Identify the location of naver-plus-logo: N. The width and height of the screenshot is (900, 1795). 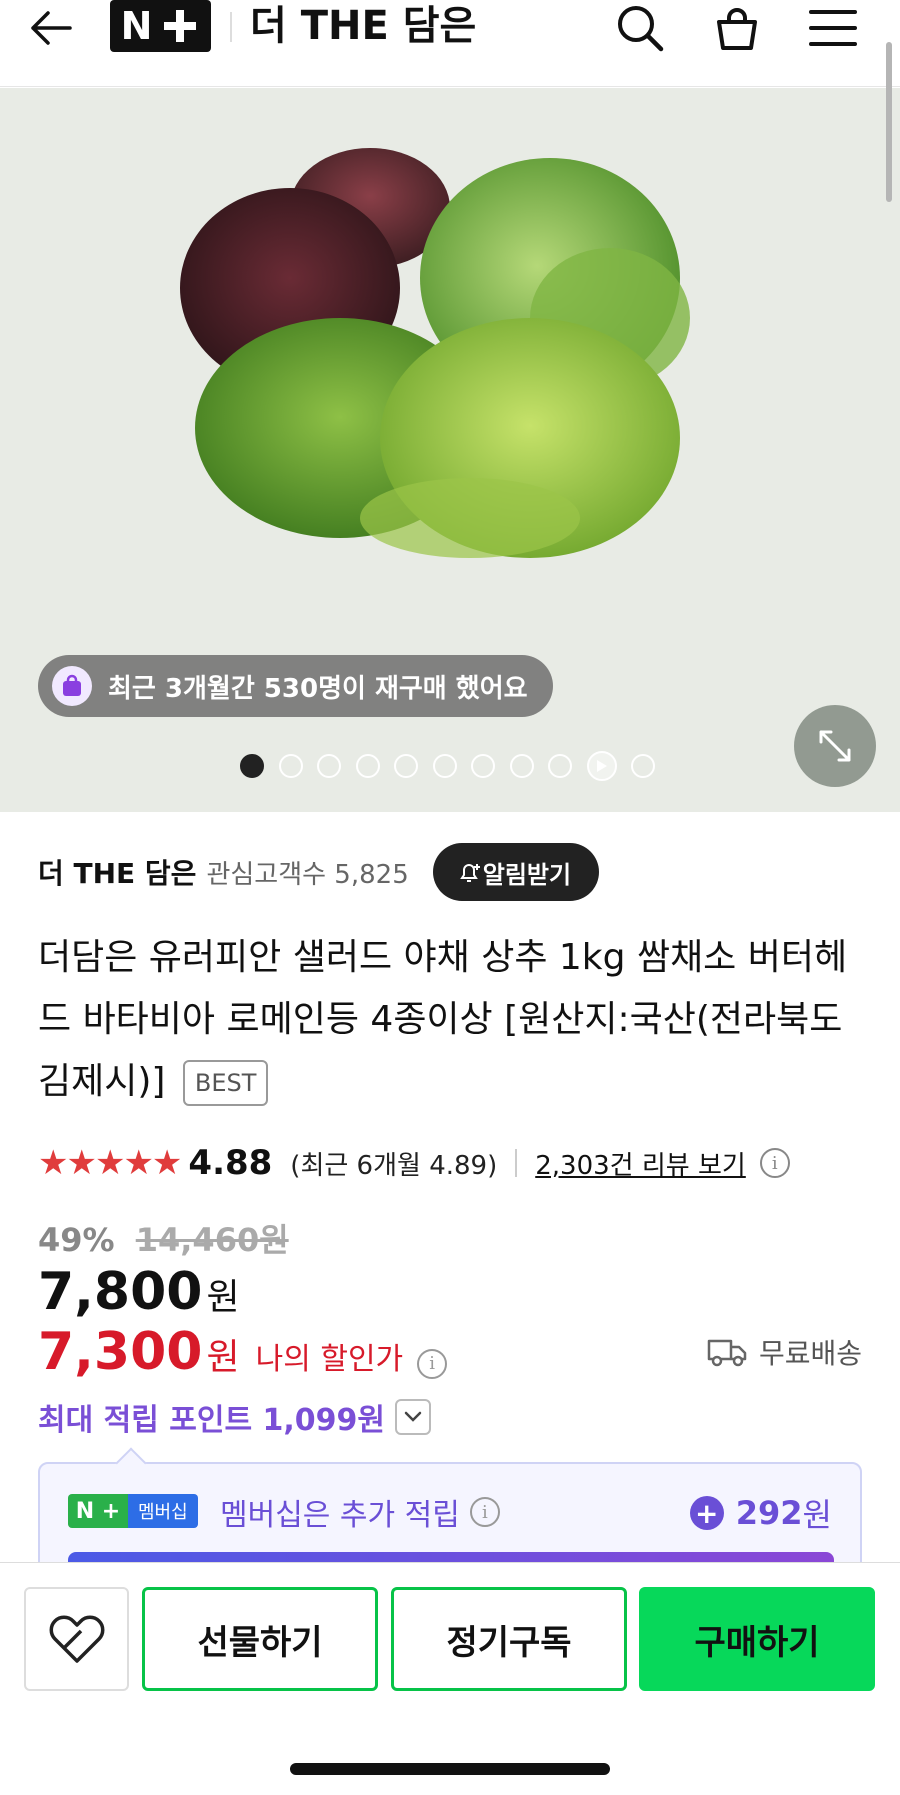
(160, 26).